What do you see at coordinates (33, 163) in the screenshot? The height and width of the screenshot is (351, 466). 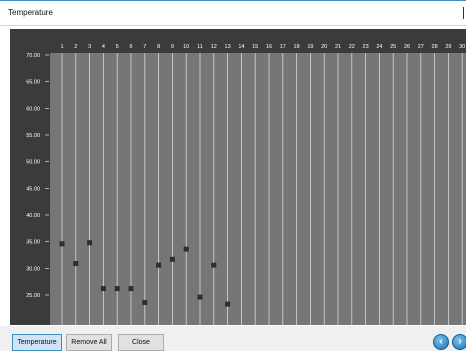 I see `y-tick-label: 50.00` at bounding box center [33, 163].